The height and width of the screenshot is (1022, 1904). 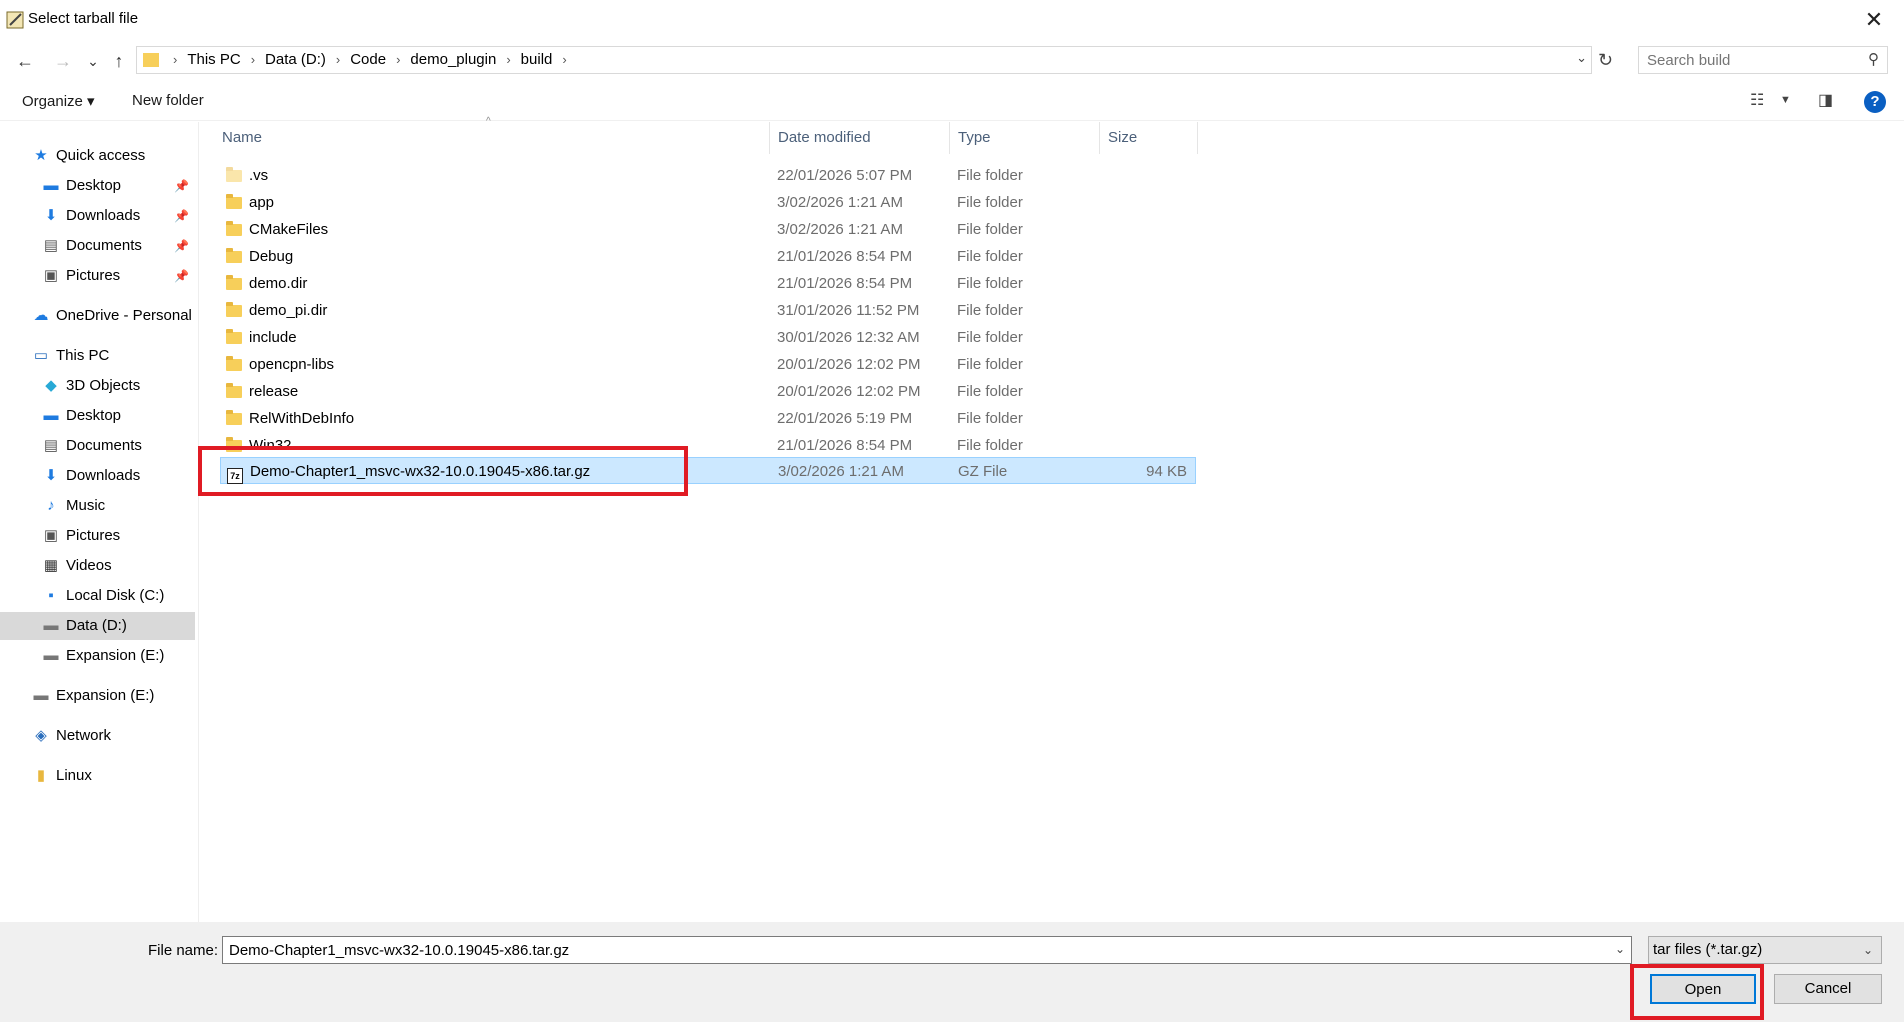 I want to click on sidebar-item-quick-access: ★ Quick access, so click(x=97, y=156).